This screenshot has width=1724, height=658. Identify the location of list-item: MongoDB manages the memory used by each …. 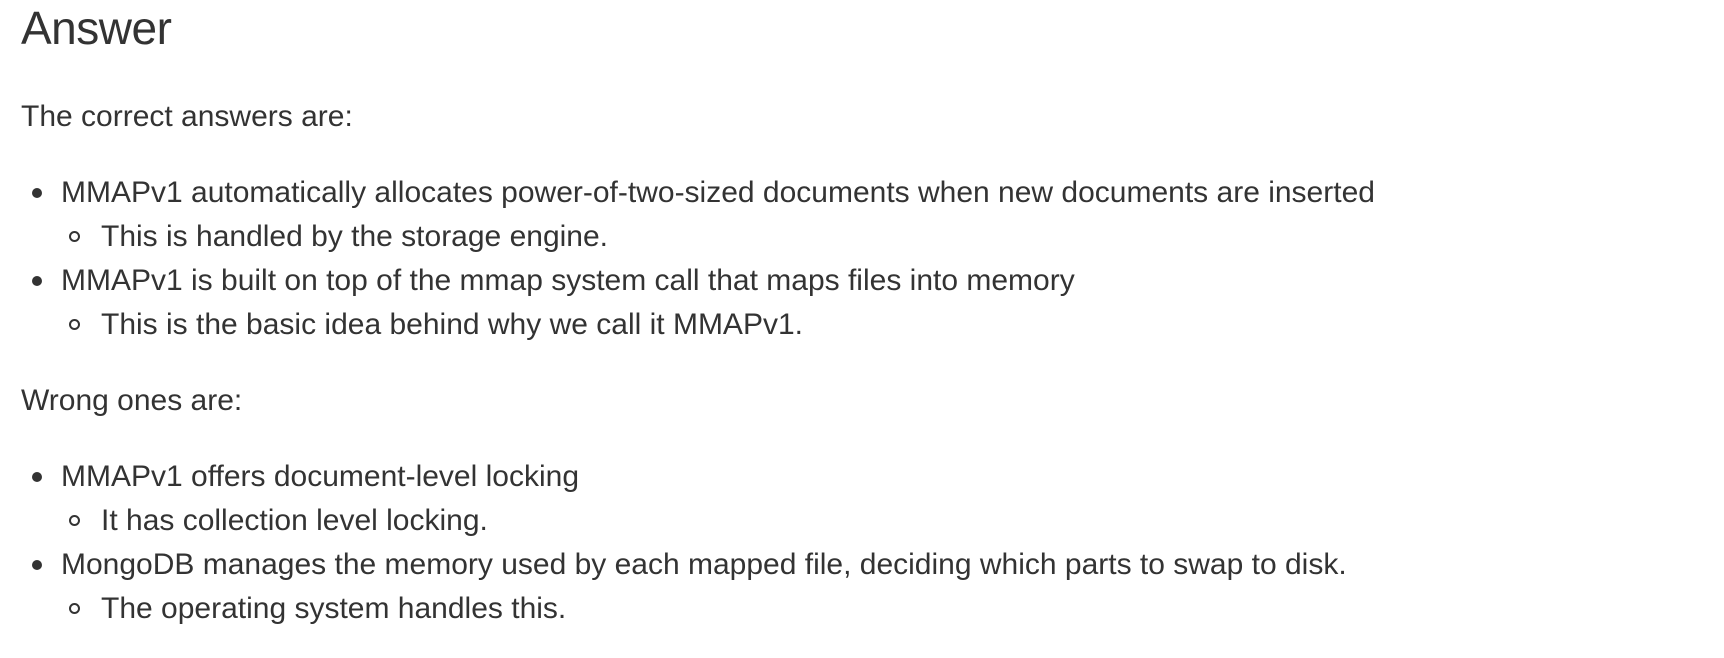
(872, 587).